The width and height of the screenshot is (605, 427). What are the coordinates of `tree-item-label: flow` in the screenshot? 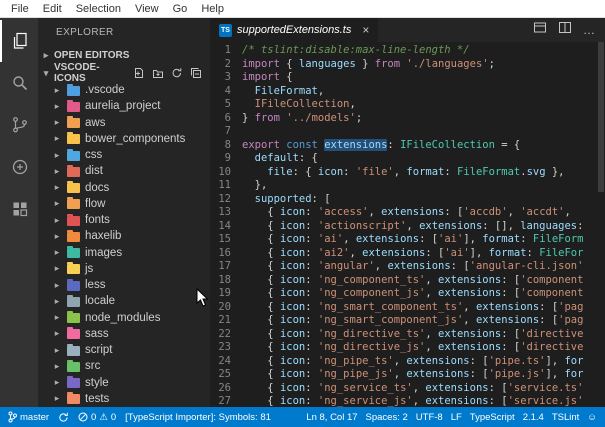 It's located at (95, 203).